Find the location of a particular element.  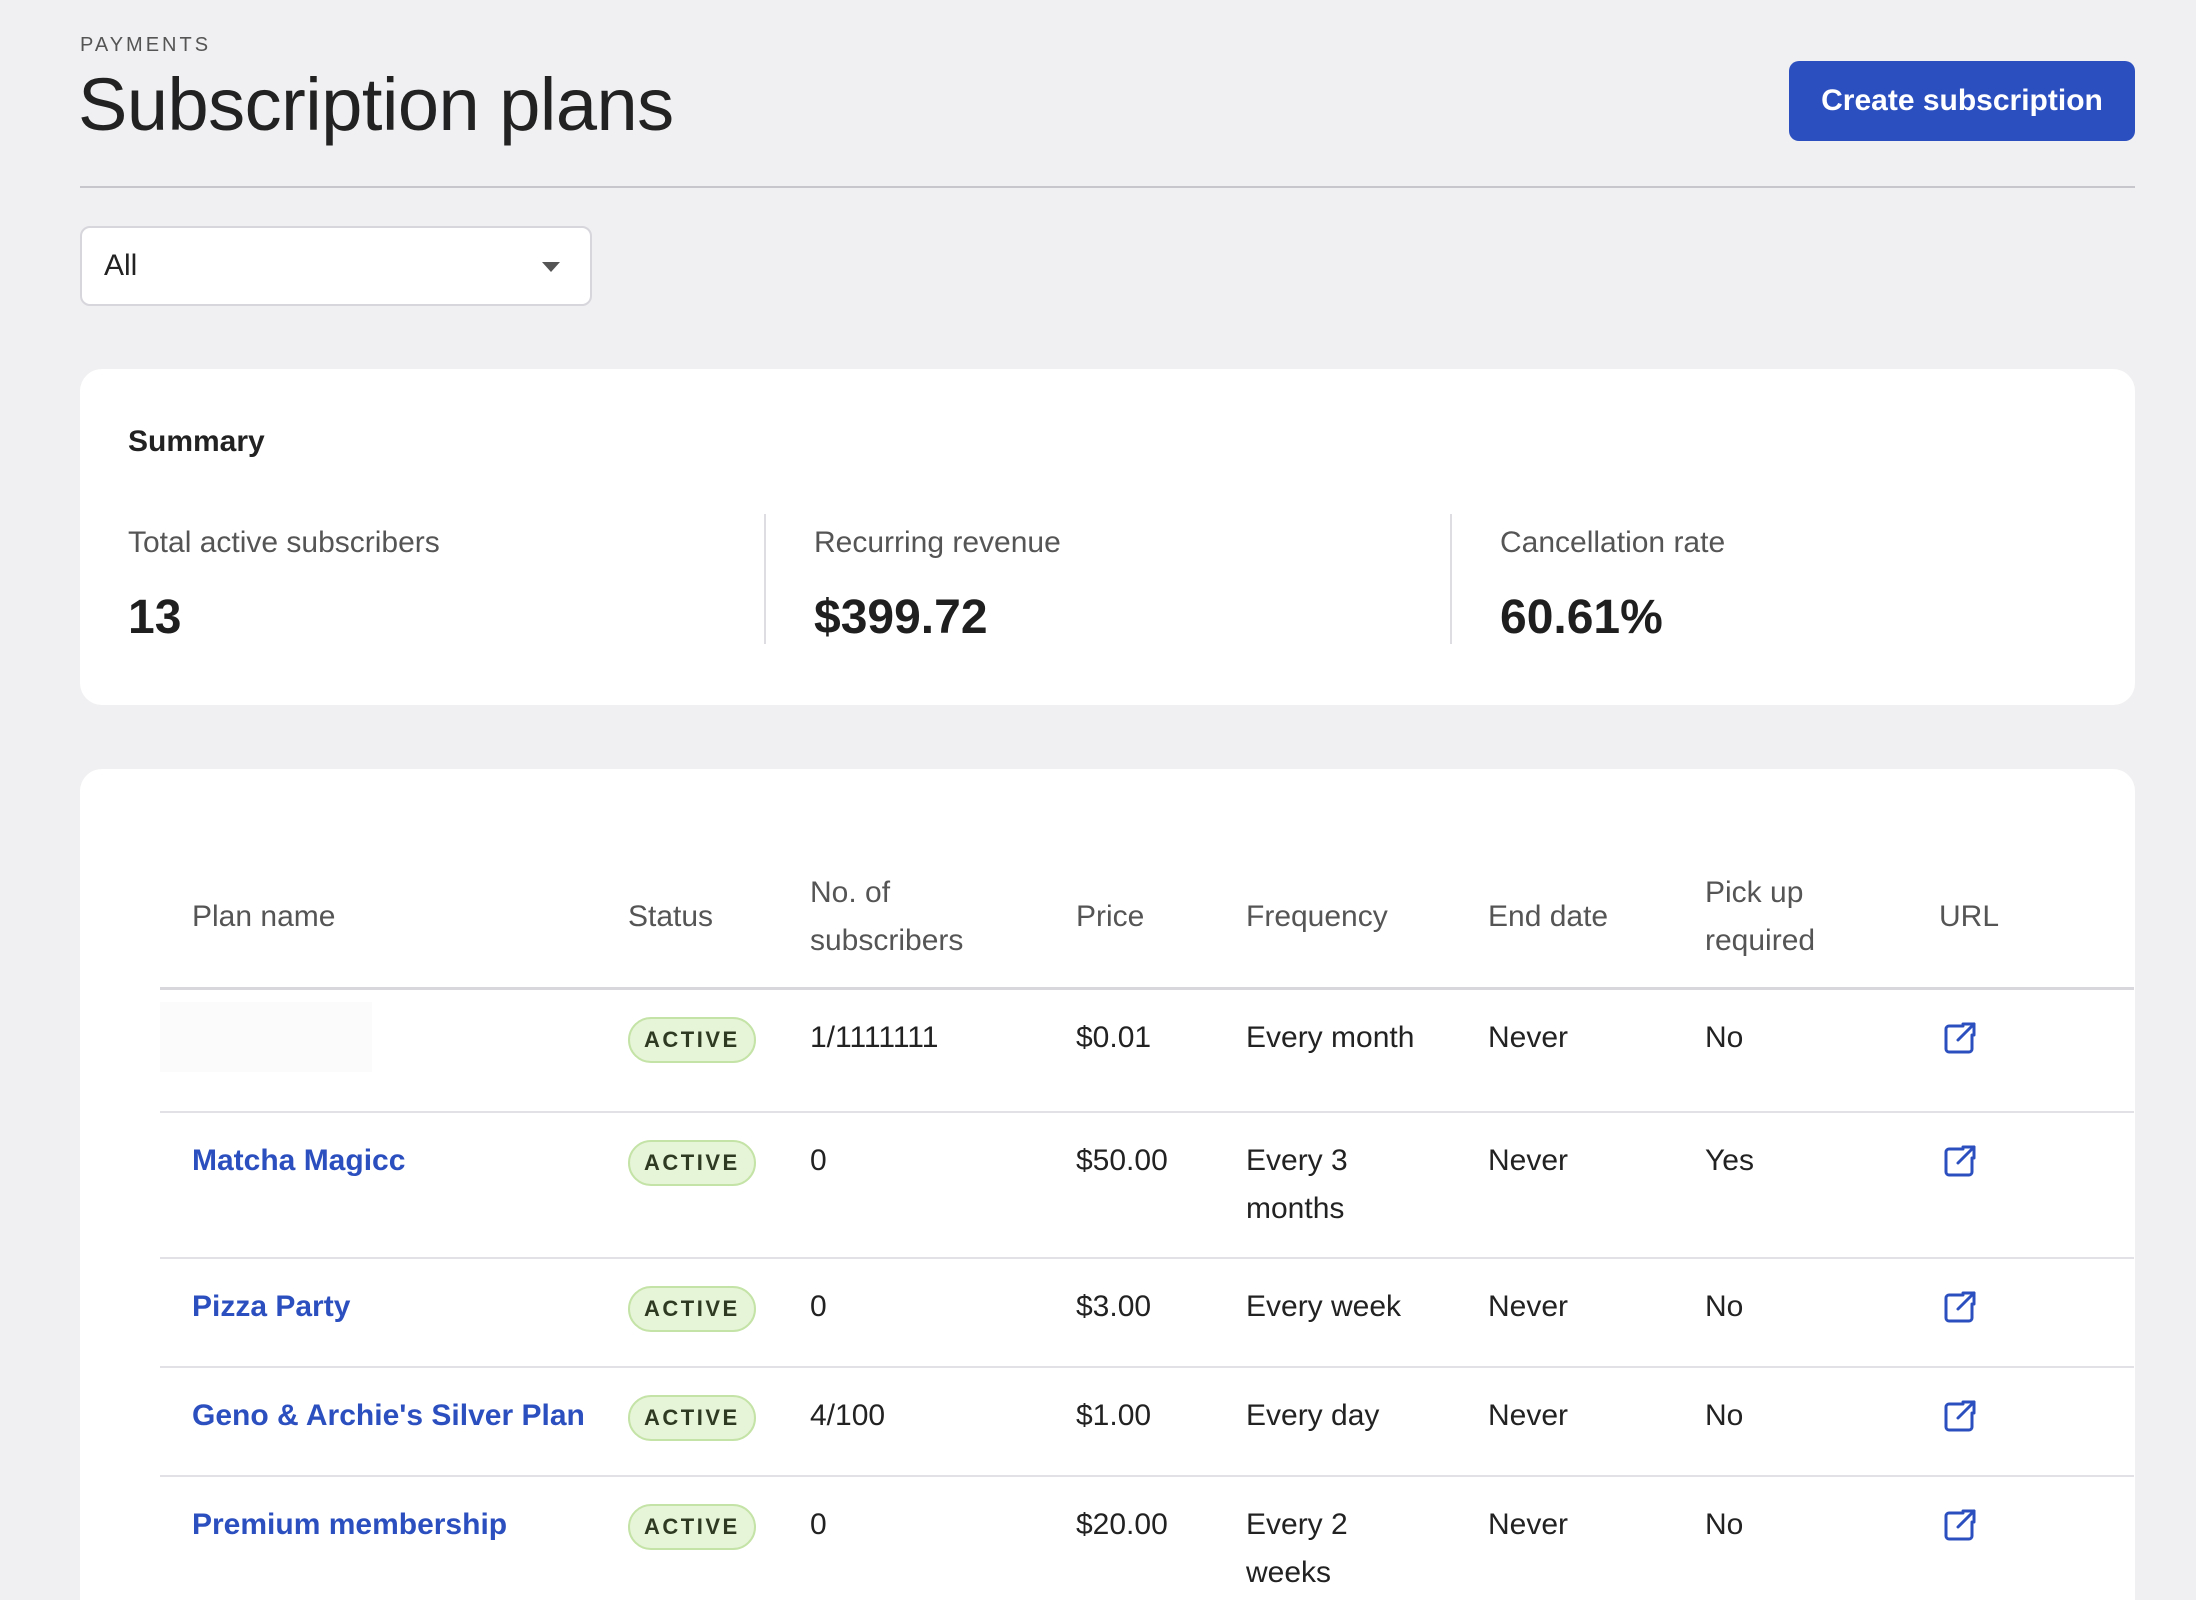

price-cell: $1.00 is located at coordinates (1161, 1422).